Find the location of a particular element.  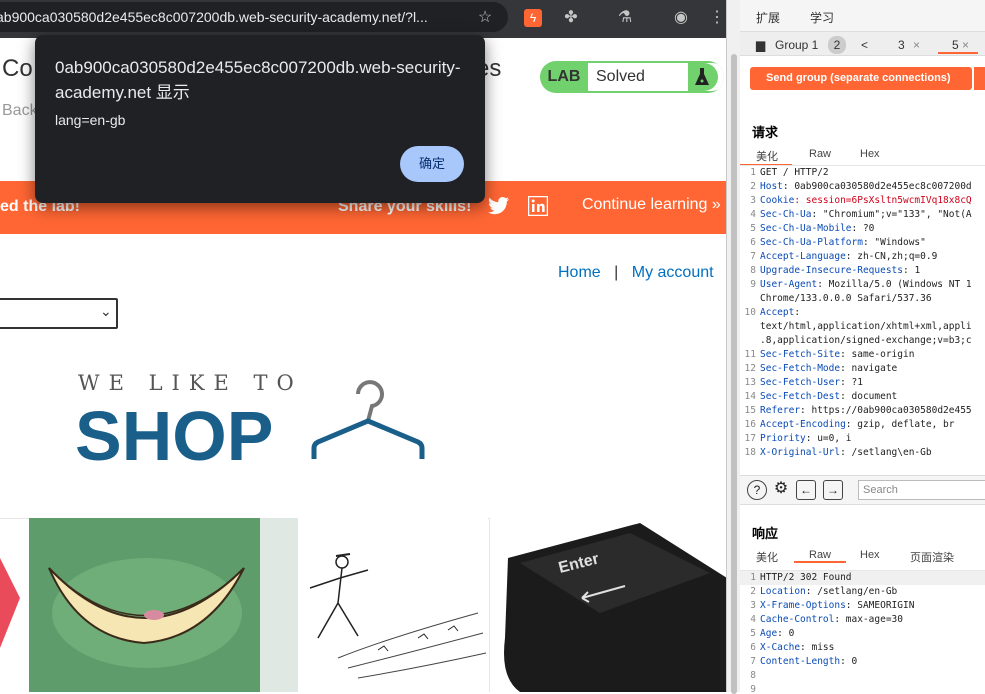

tab-5: 5 × is located at coordinates (958, 45).